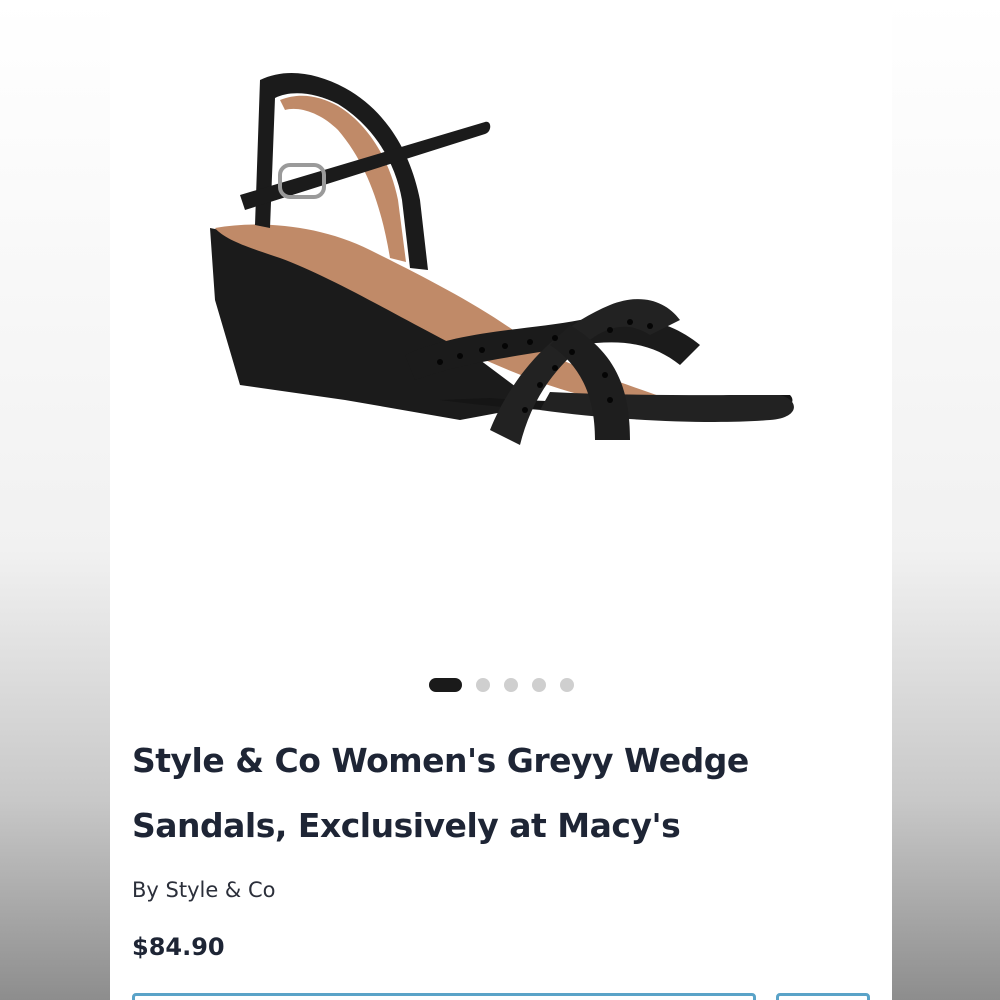  Describe the element at coordinates (823, 996) in the screenshot. I see `secondary-action-button` at that location.